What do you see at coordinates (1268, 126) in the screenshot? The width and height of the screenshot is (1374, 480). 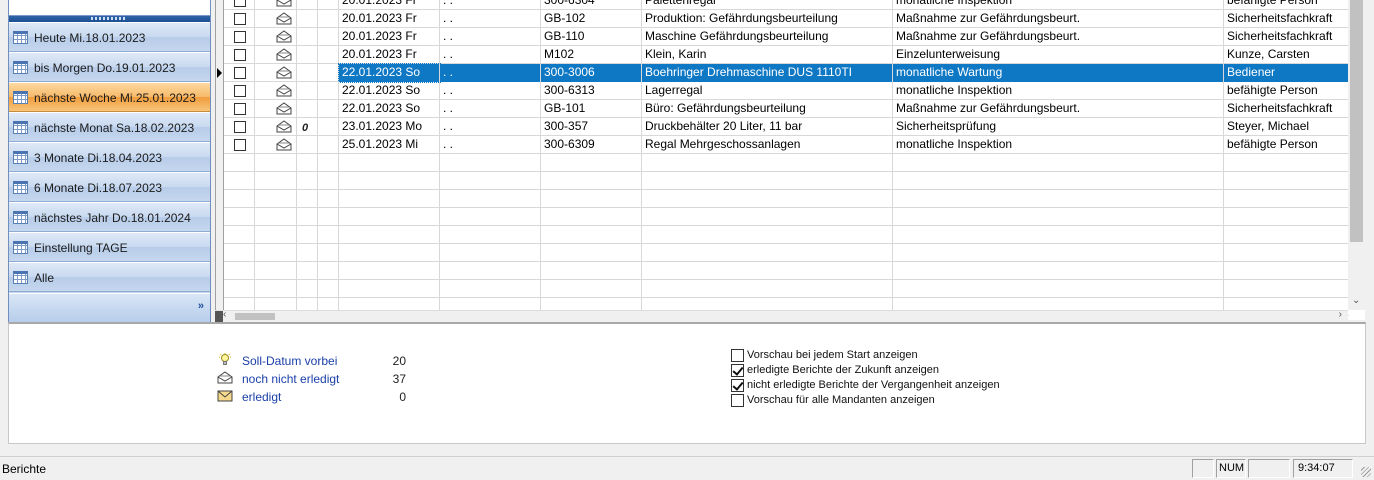 I see `cell-who: Steyer, Michael` at bounding box center [1268, 126].